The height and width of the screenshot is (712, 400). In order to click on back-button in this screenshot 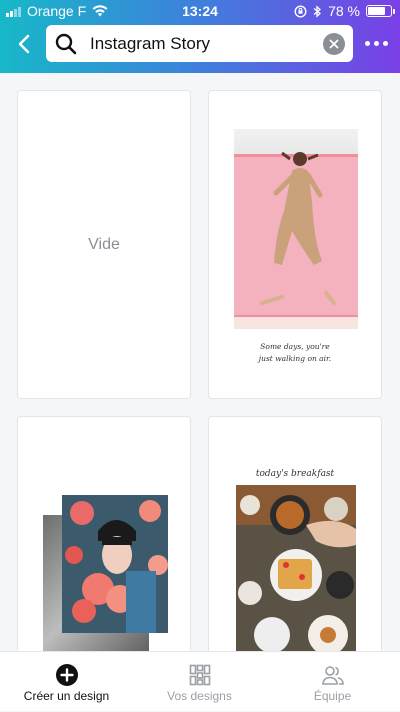, I will do `click(24, 44)`.